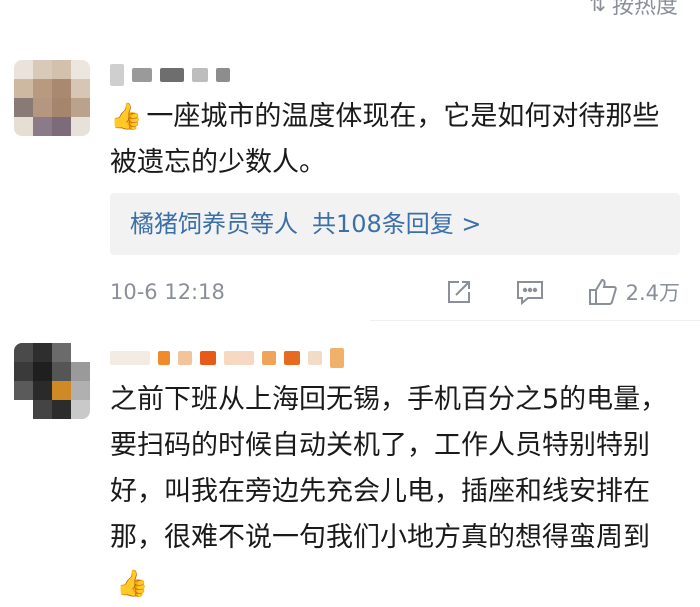 The height and width of the screenshot is (607, 700). I want to click on share-icon, so click(458, 292).